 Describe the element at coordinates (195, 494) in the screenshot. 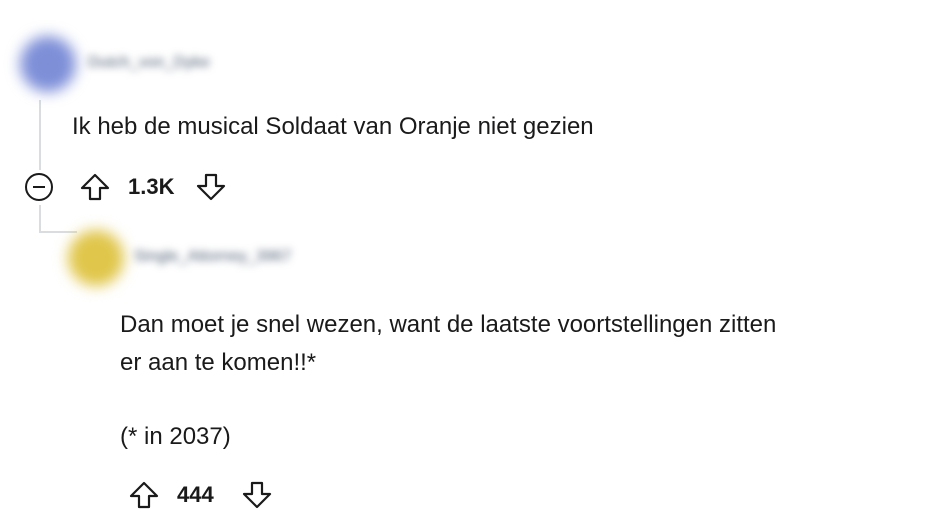

I see `reply-vote-score: 444` at that location.